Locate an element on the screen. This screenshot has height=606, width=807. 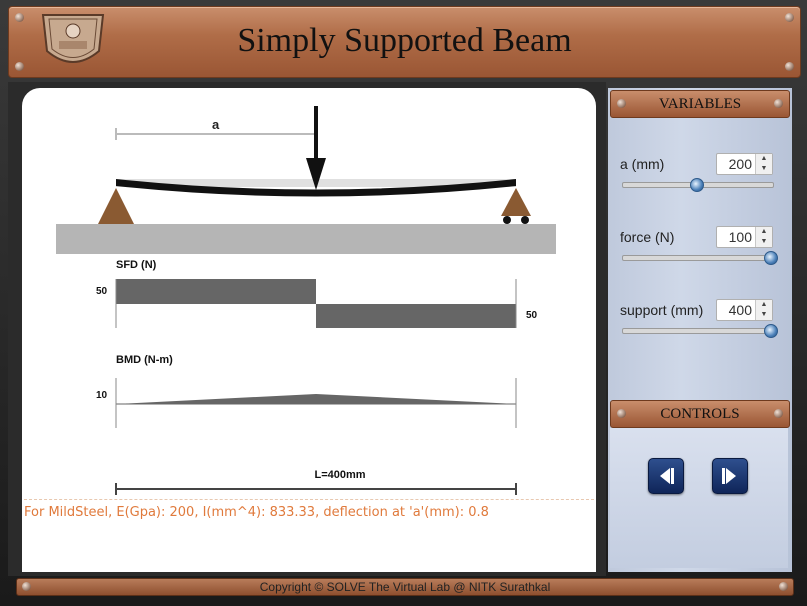
step-back-icon is located at coordinates (667, 476).